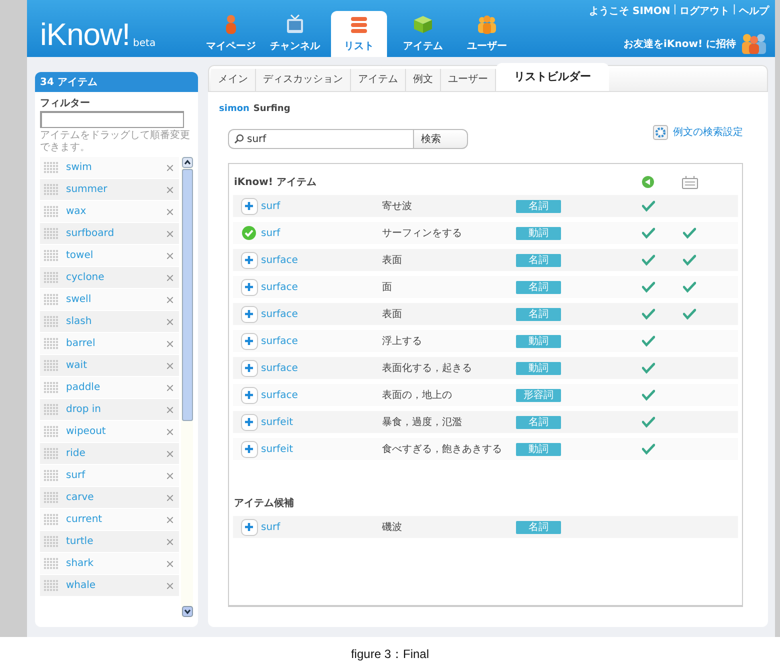 This screenshot has height=665, width=780. What do you see at coordinates (187, 611) in the screenshot?
I see `scroll-down-icon` at bounding box center [187, 611].